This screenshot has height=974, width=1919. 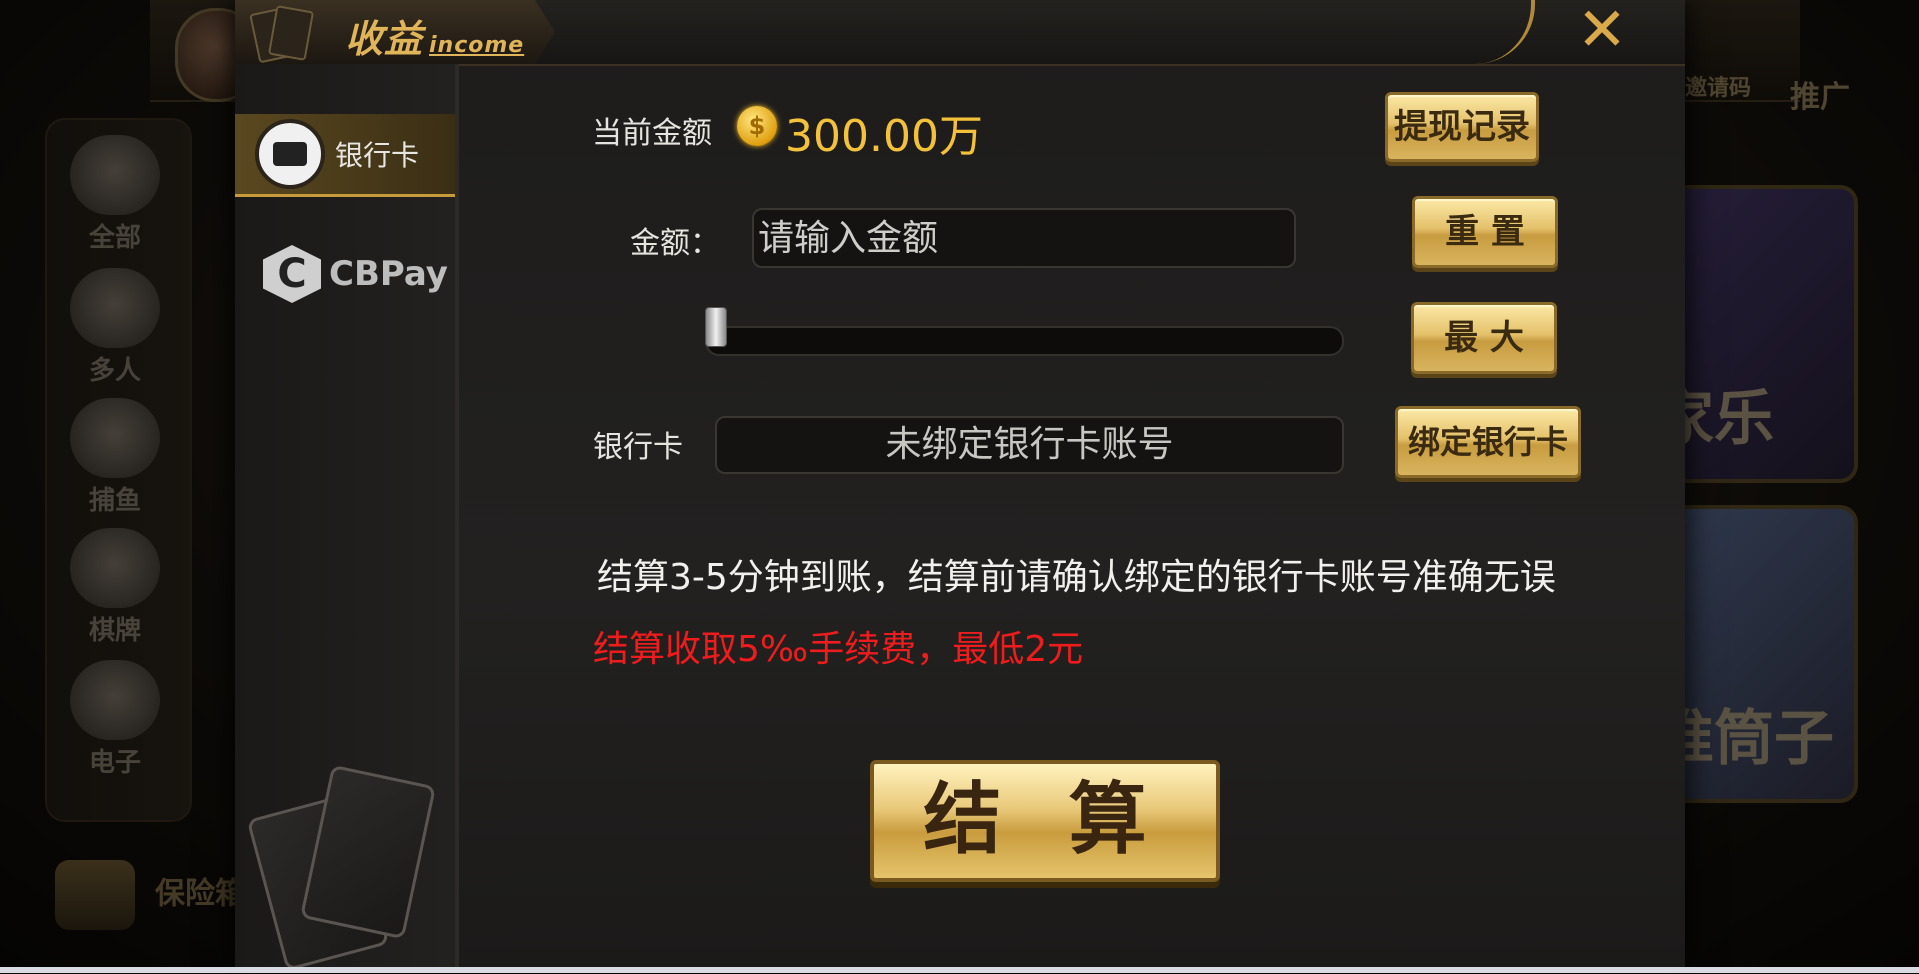 What do you see at coordinates (477, 45) in the screenshot?
I see `dialog-subtitle: income` at bounding box center [477, 45].